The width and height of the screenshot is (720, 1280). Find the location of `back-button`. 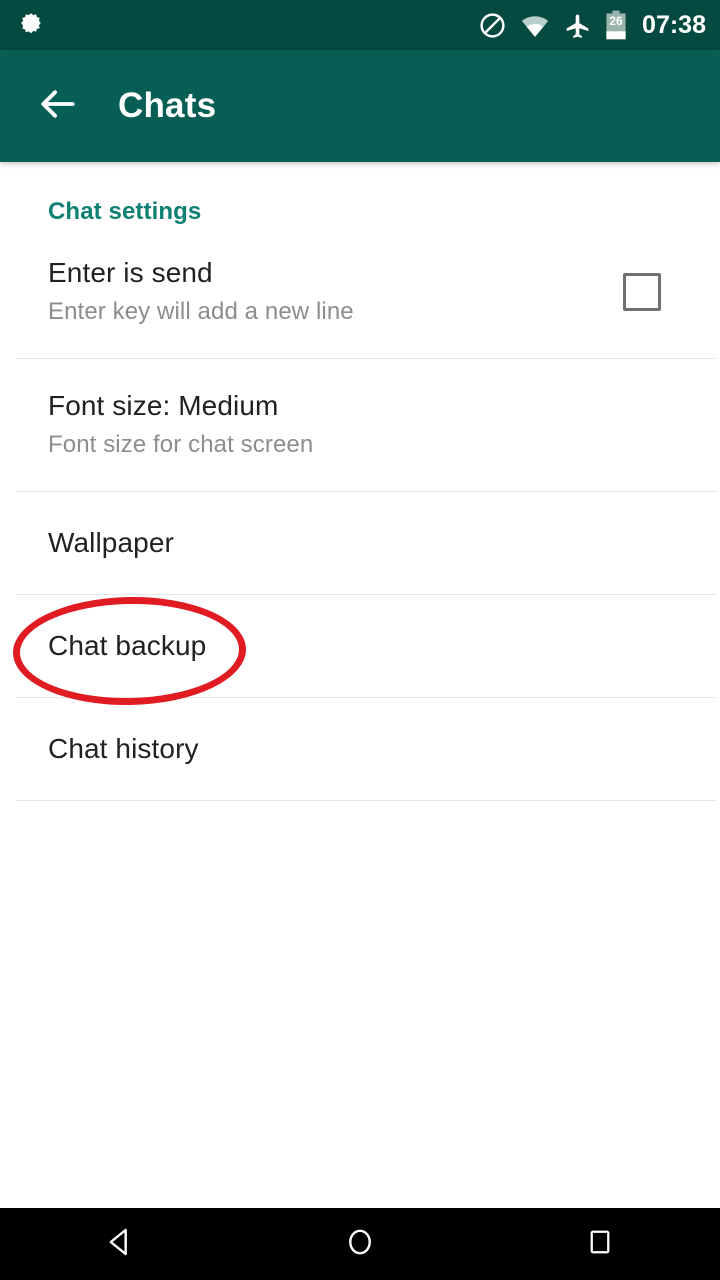

back-button is located at coordinates (58, 106).